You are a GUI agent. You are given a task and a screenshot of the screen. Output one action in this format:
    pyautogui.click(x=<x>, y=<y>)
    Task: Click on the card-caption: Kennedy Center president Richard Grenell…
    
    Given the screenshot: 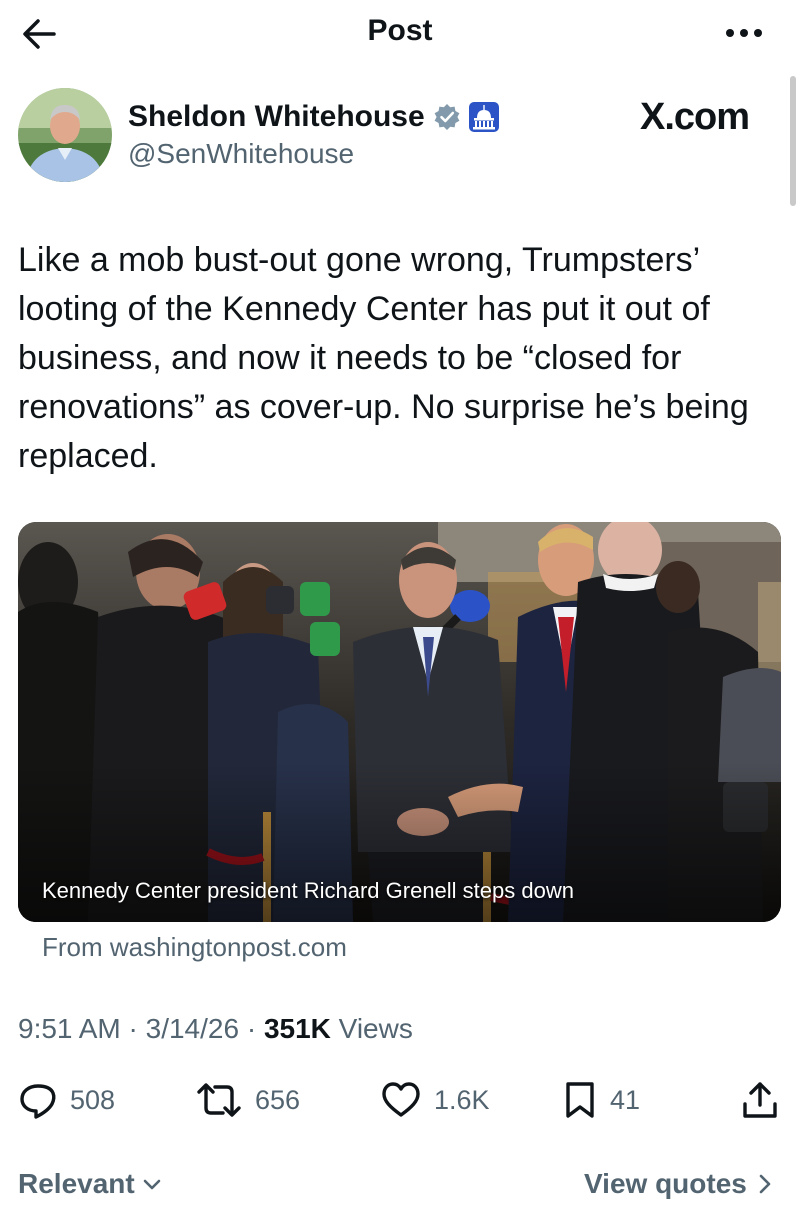 What is the action you would take?
    pyautogui.click(x=308, y=890)
    